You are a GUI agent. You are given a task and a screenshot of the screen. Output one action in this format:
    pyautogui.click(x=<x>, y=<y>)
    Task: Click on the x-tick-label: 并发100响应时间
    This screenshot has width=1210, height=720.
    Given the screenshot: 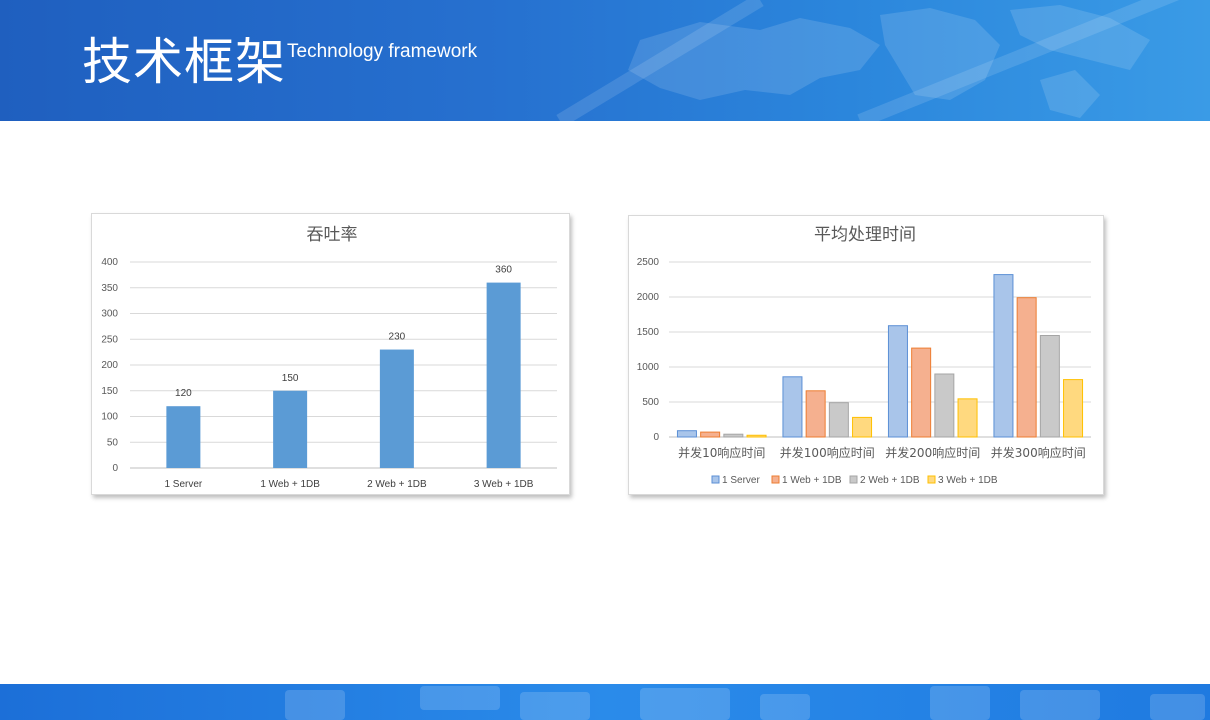 What is the action you would take?
    pyautogui.click(x=827, y=452)
    